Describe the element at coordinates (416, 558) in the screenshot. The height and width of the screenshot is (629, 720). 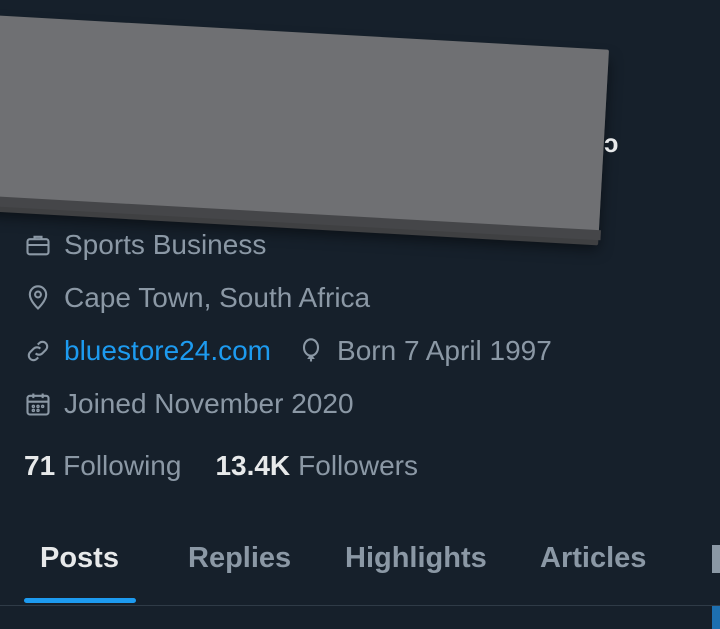
I see `tab-highlights: Highlights` at that location.